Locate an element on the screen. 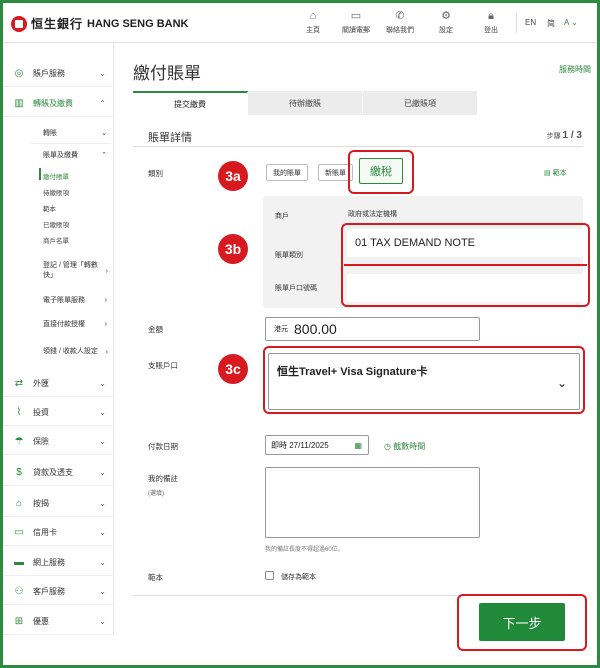 This screenshot has width=600, height=668. lock-icon: 🔒︎ is located at coordinates (491, 16).